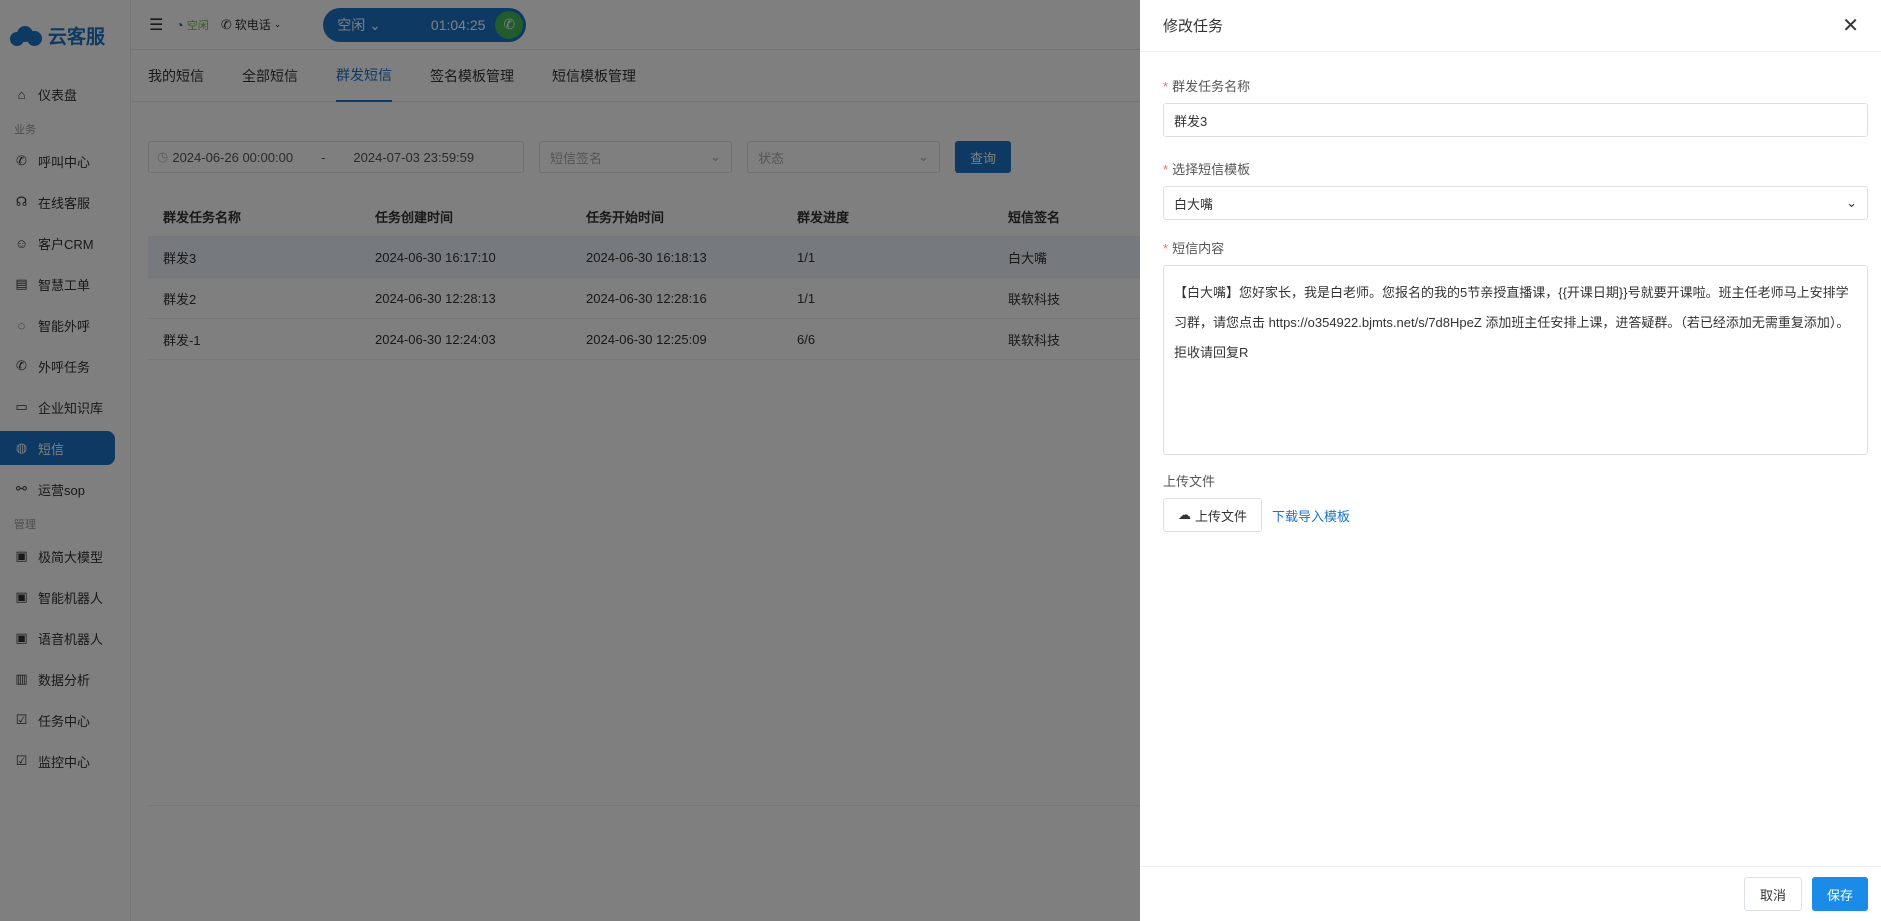  Describe the element at coordinates (1851, 202) in the screenshot. I see `chevron-down-icon: ⌄` at that location.